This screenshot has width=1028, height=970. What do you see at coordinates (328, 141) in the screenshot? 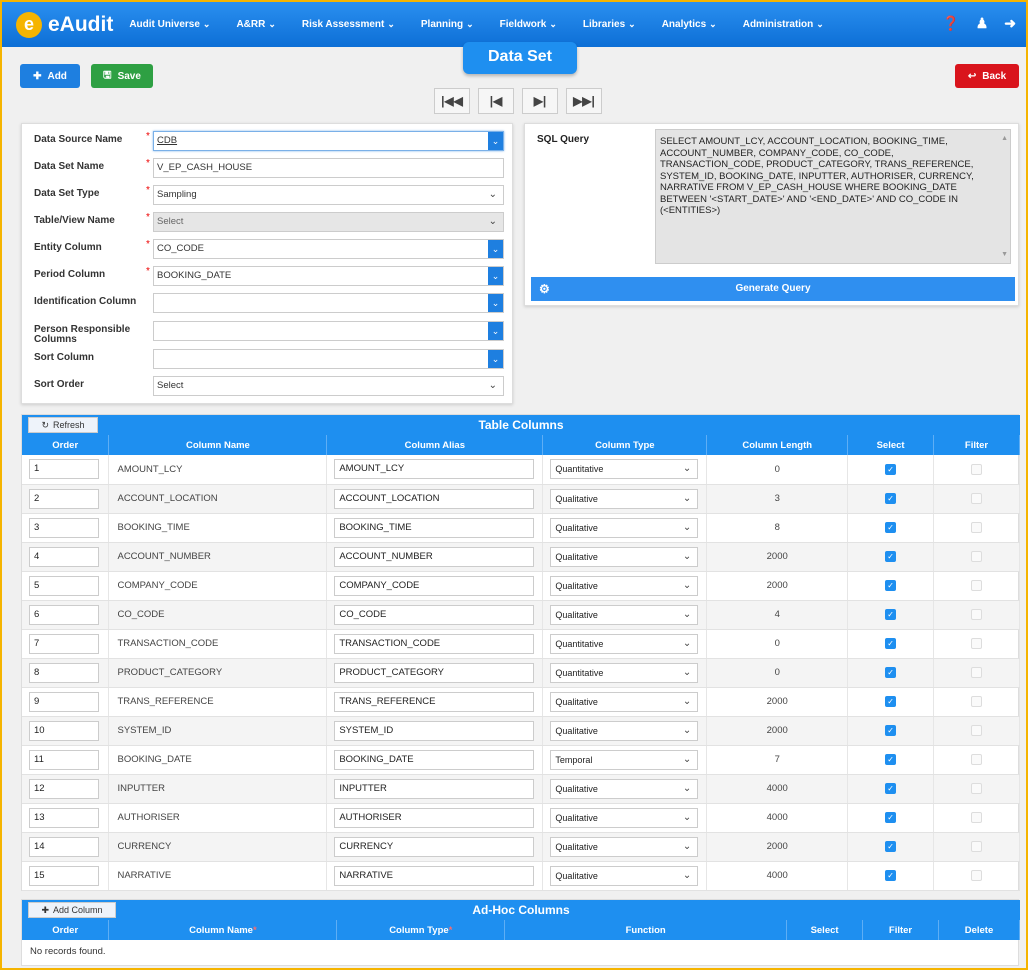
I see `data-source-name-select: CDB ⌄` at bounding box center [328, 141].